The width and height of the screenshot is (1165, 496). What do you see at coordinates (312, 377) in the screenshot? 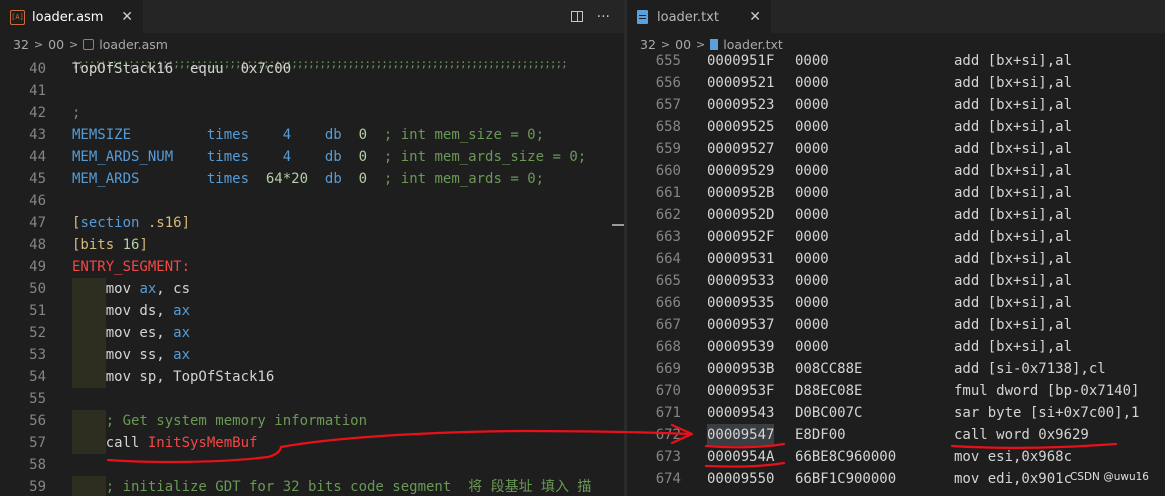
I see `code-line: 54 mov sp, TopOfStack16` at bounding box center [312, 377].